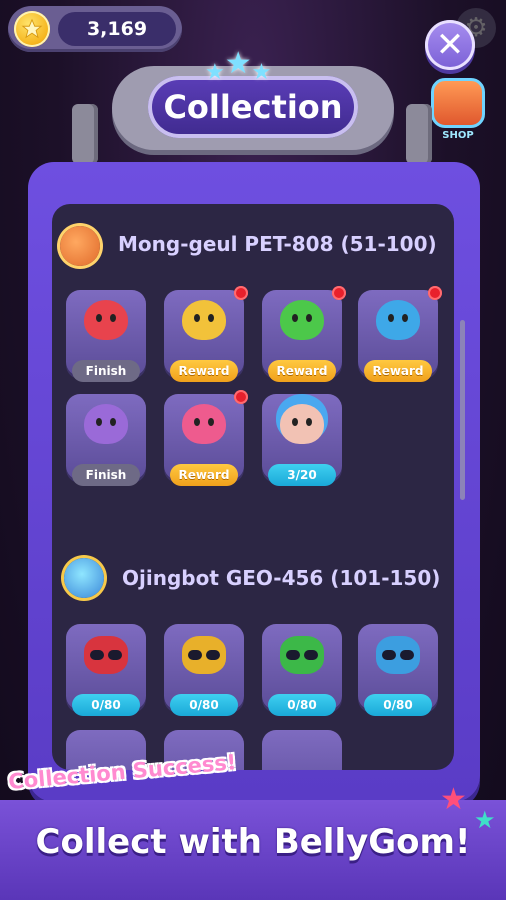  I want to click on ringed-planet-icon, so click(84, 578).